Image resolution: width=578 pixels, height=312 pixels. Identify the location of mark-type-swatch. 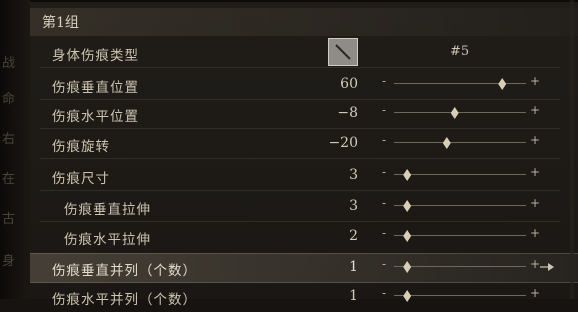
(343, 52).